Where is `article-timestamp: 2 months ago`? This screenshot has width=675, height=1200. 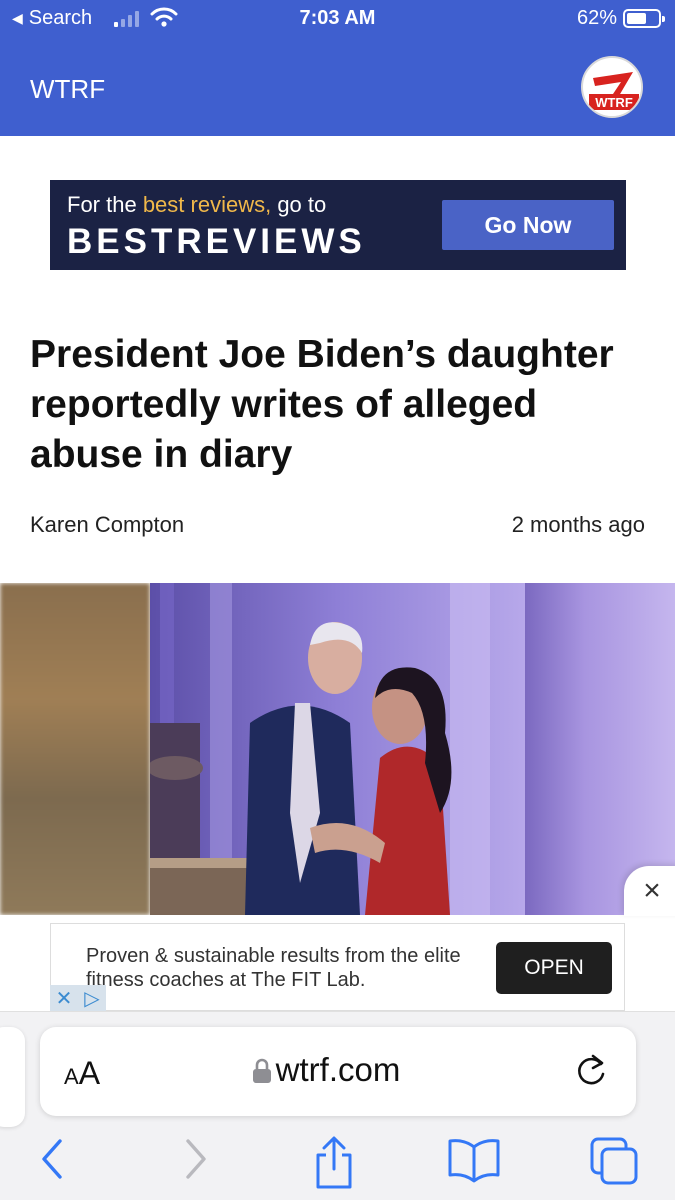 article-timestamp: 2 months ago is located at coordinates (578, 524).